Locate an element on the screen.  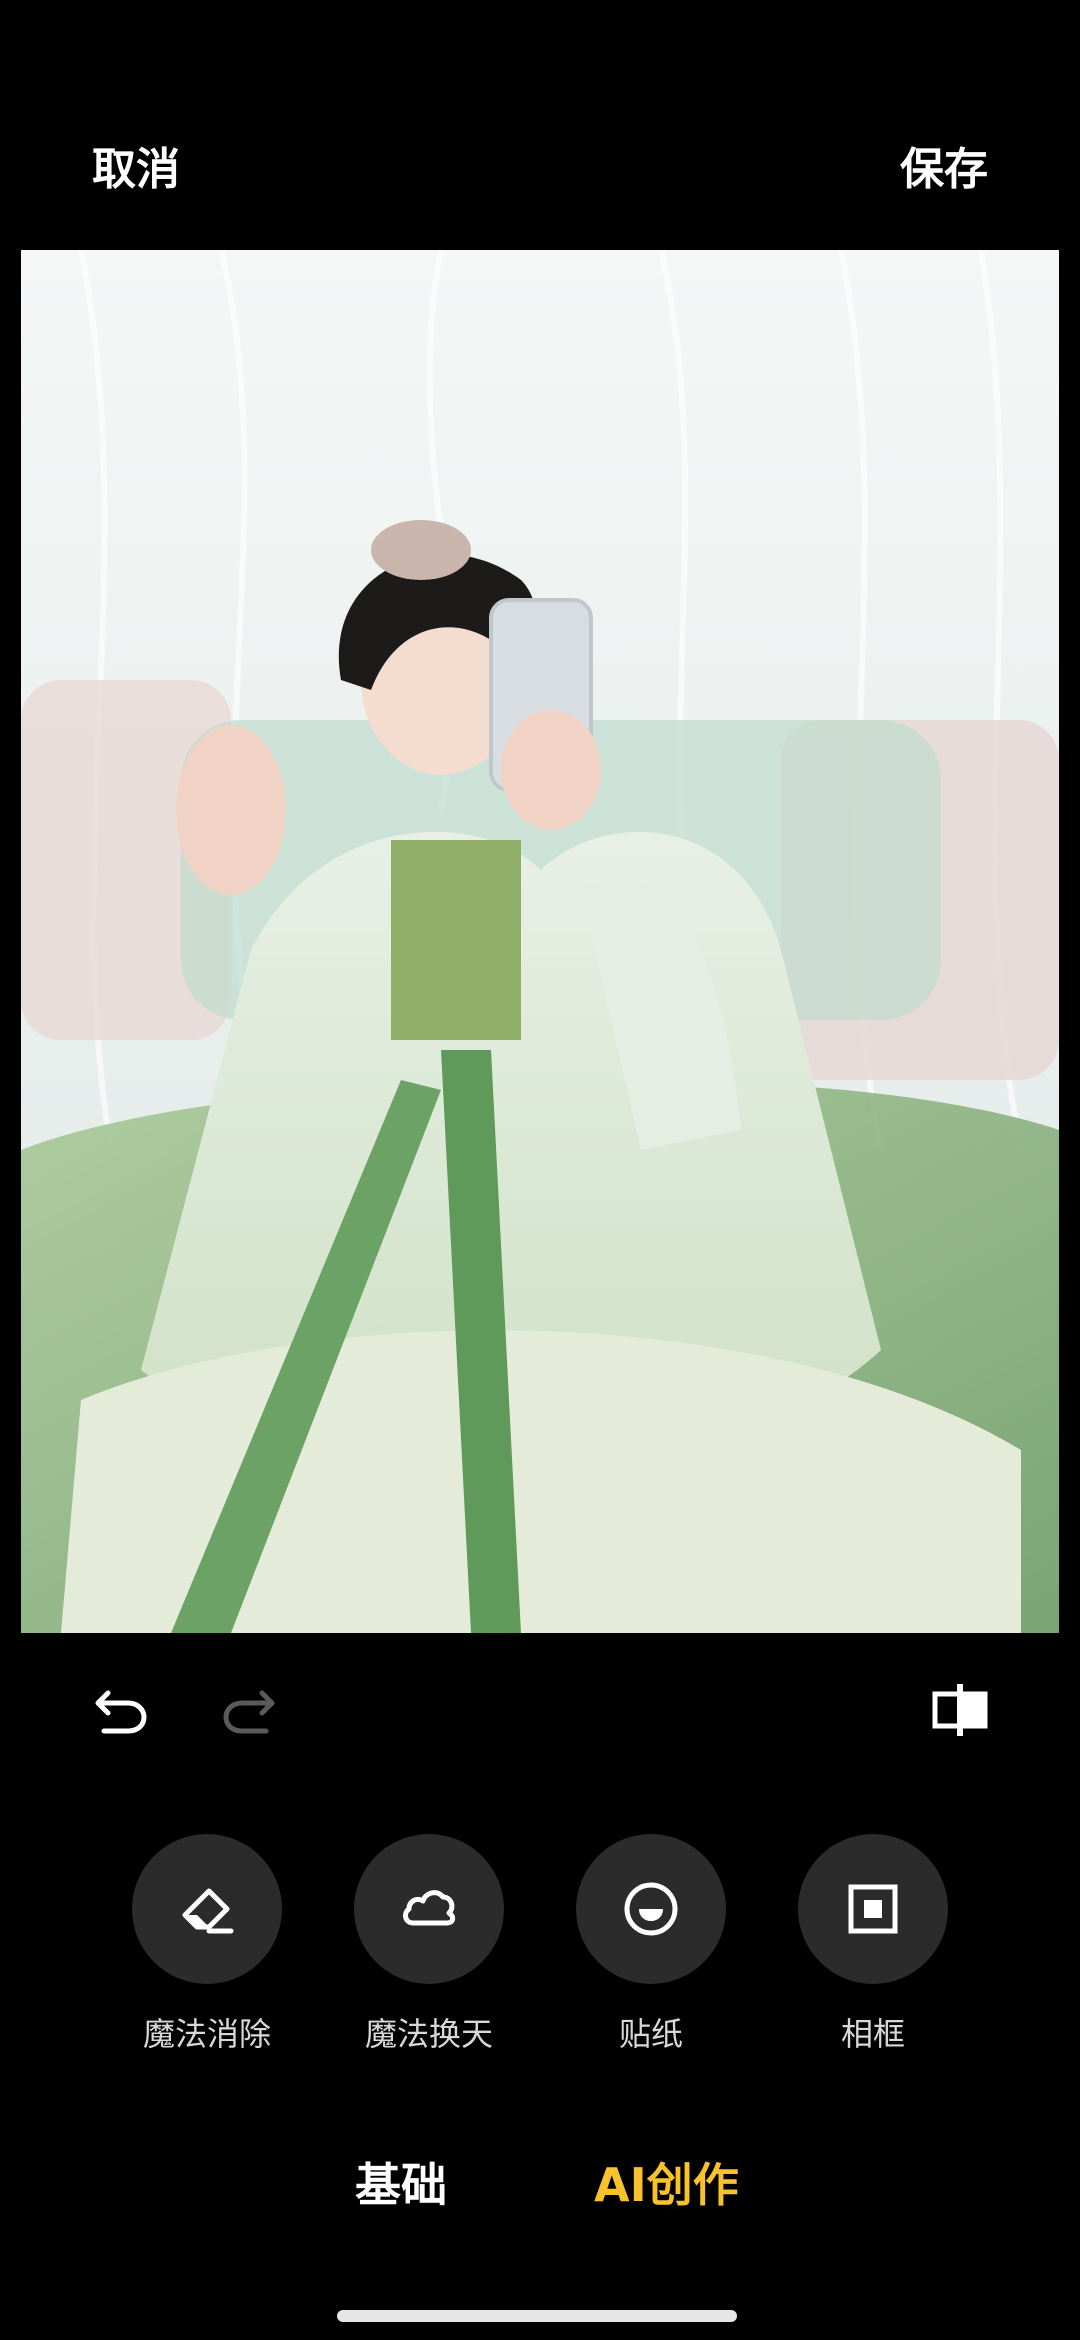
cloud-icon is located at coordinates (429, 1909).